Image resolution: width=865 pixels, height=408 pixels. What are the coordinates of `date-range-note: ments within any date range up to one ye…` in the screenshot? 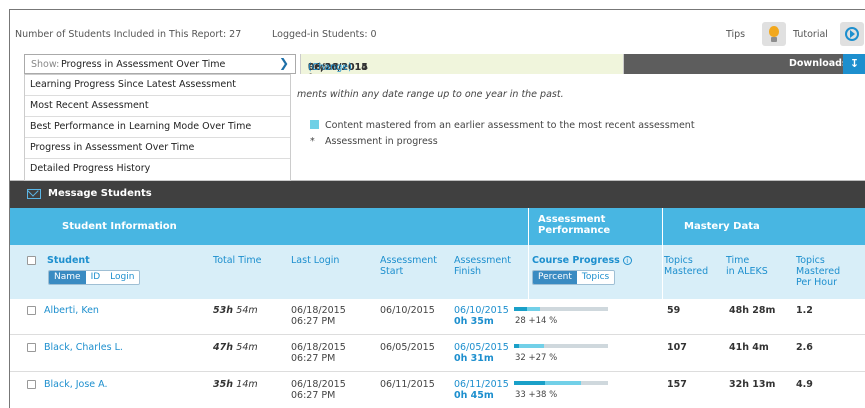 It's located at (430, 94).